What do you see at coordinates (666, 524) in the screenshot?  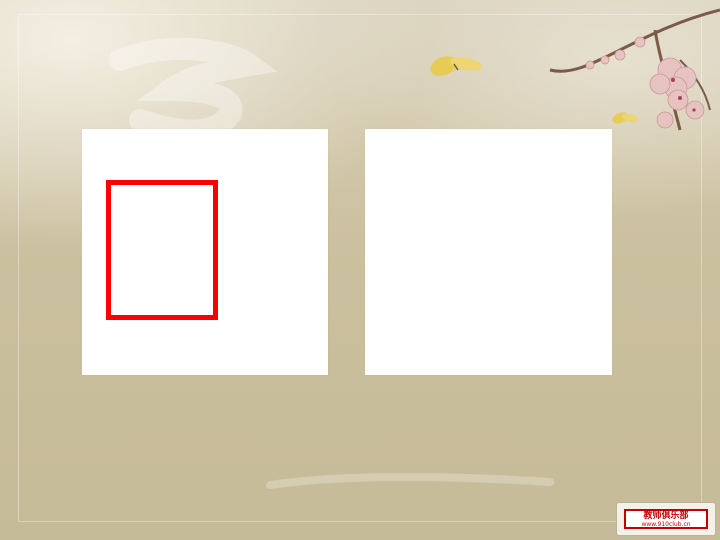 I see `watermark-url: www.910club.cn` at bounding box center [666, 524].